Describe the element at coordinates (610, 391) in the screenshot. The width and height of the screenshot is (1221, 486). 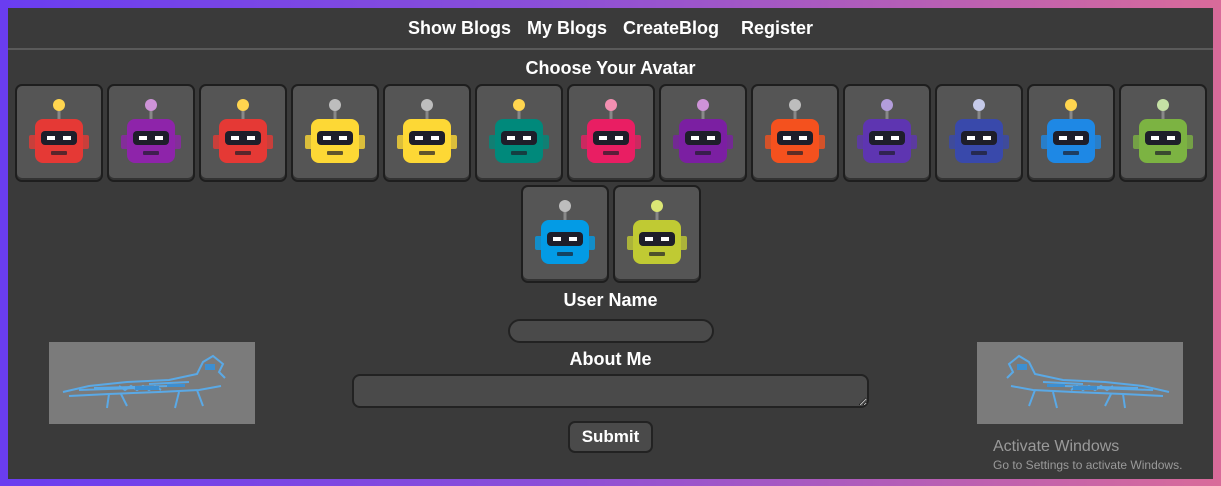
I see `about-textarea` at that location.